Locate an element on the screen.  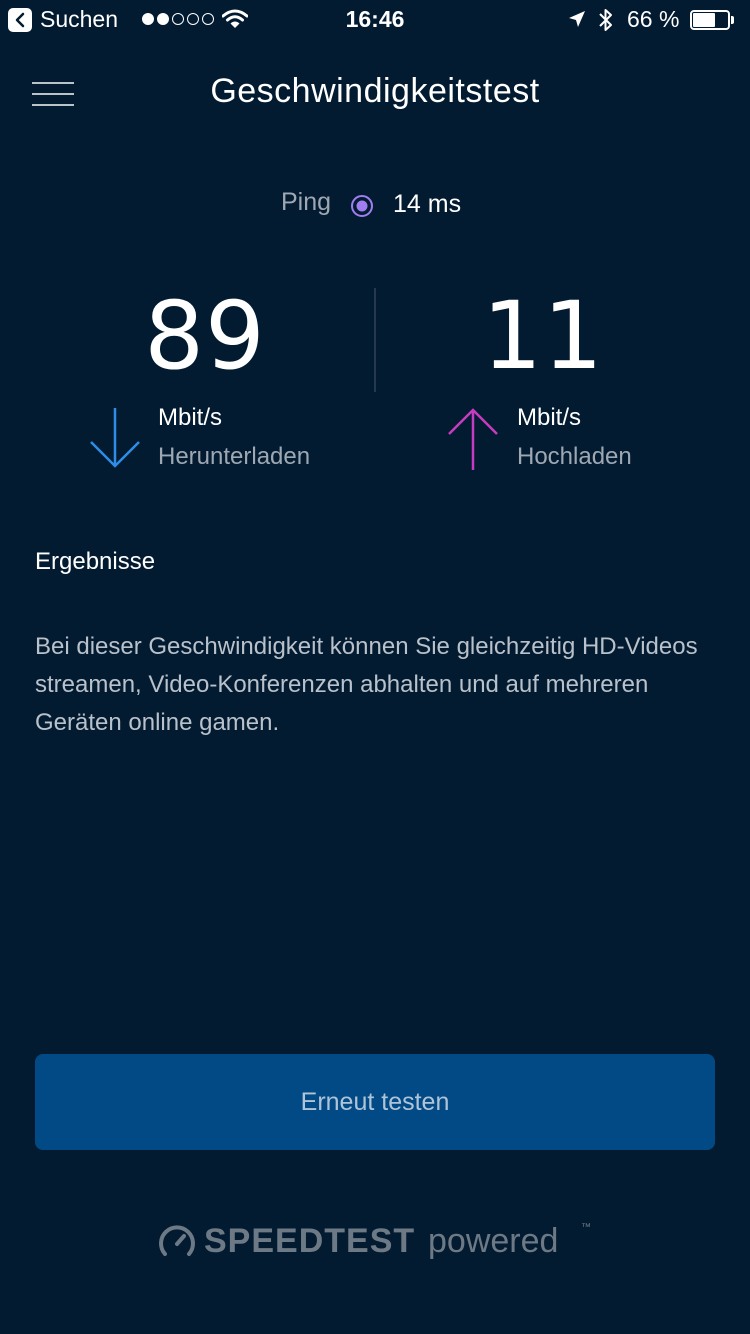
upload-unit: Mbit/s is located at coordinates (549, 417).